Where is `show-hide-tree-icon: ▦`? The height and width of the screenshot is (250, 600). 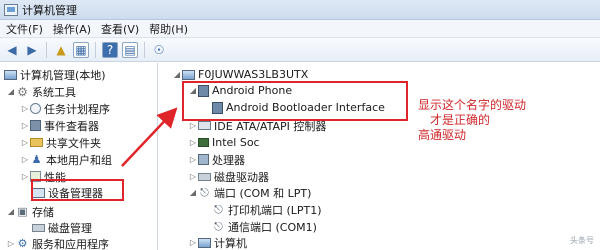 show-hide-tree-icon: ▦ is located at coordinates (81, 49).